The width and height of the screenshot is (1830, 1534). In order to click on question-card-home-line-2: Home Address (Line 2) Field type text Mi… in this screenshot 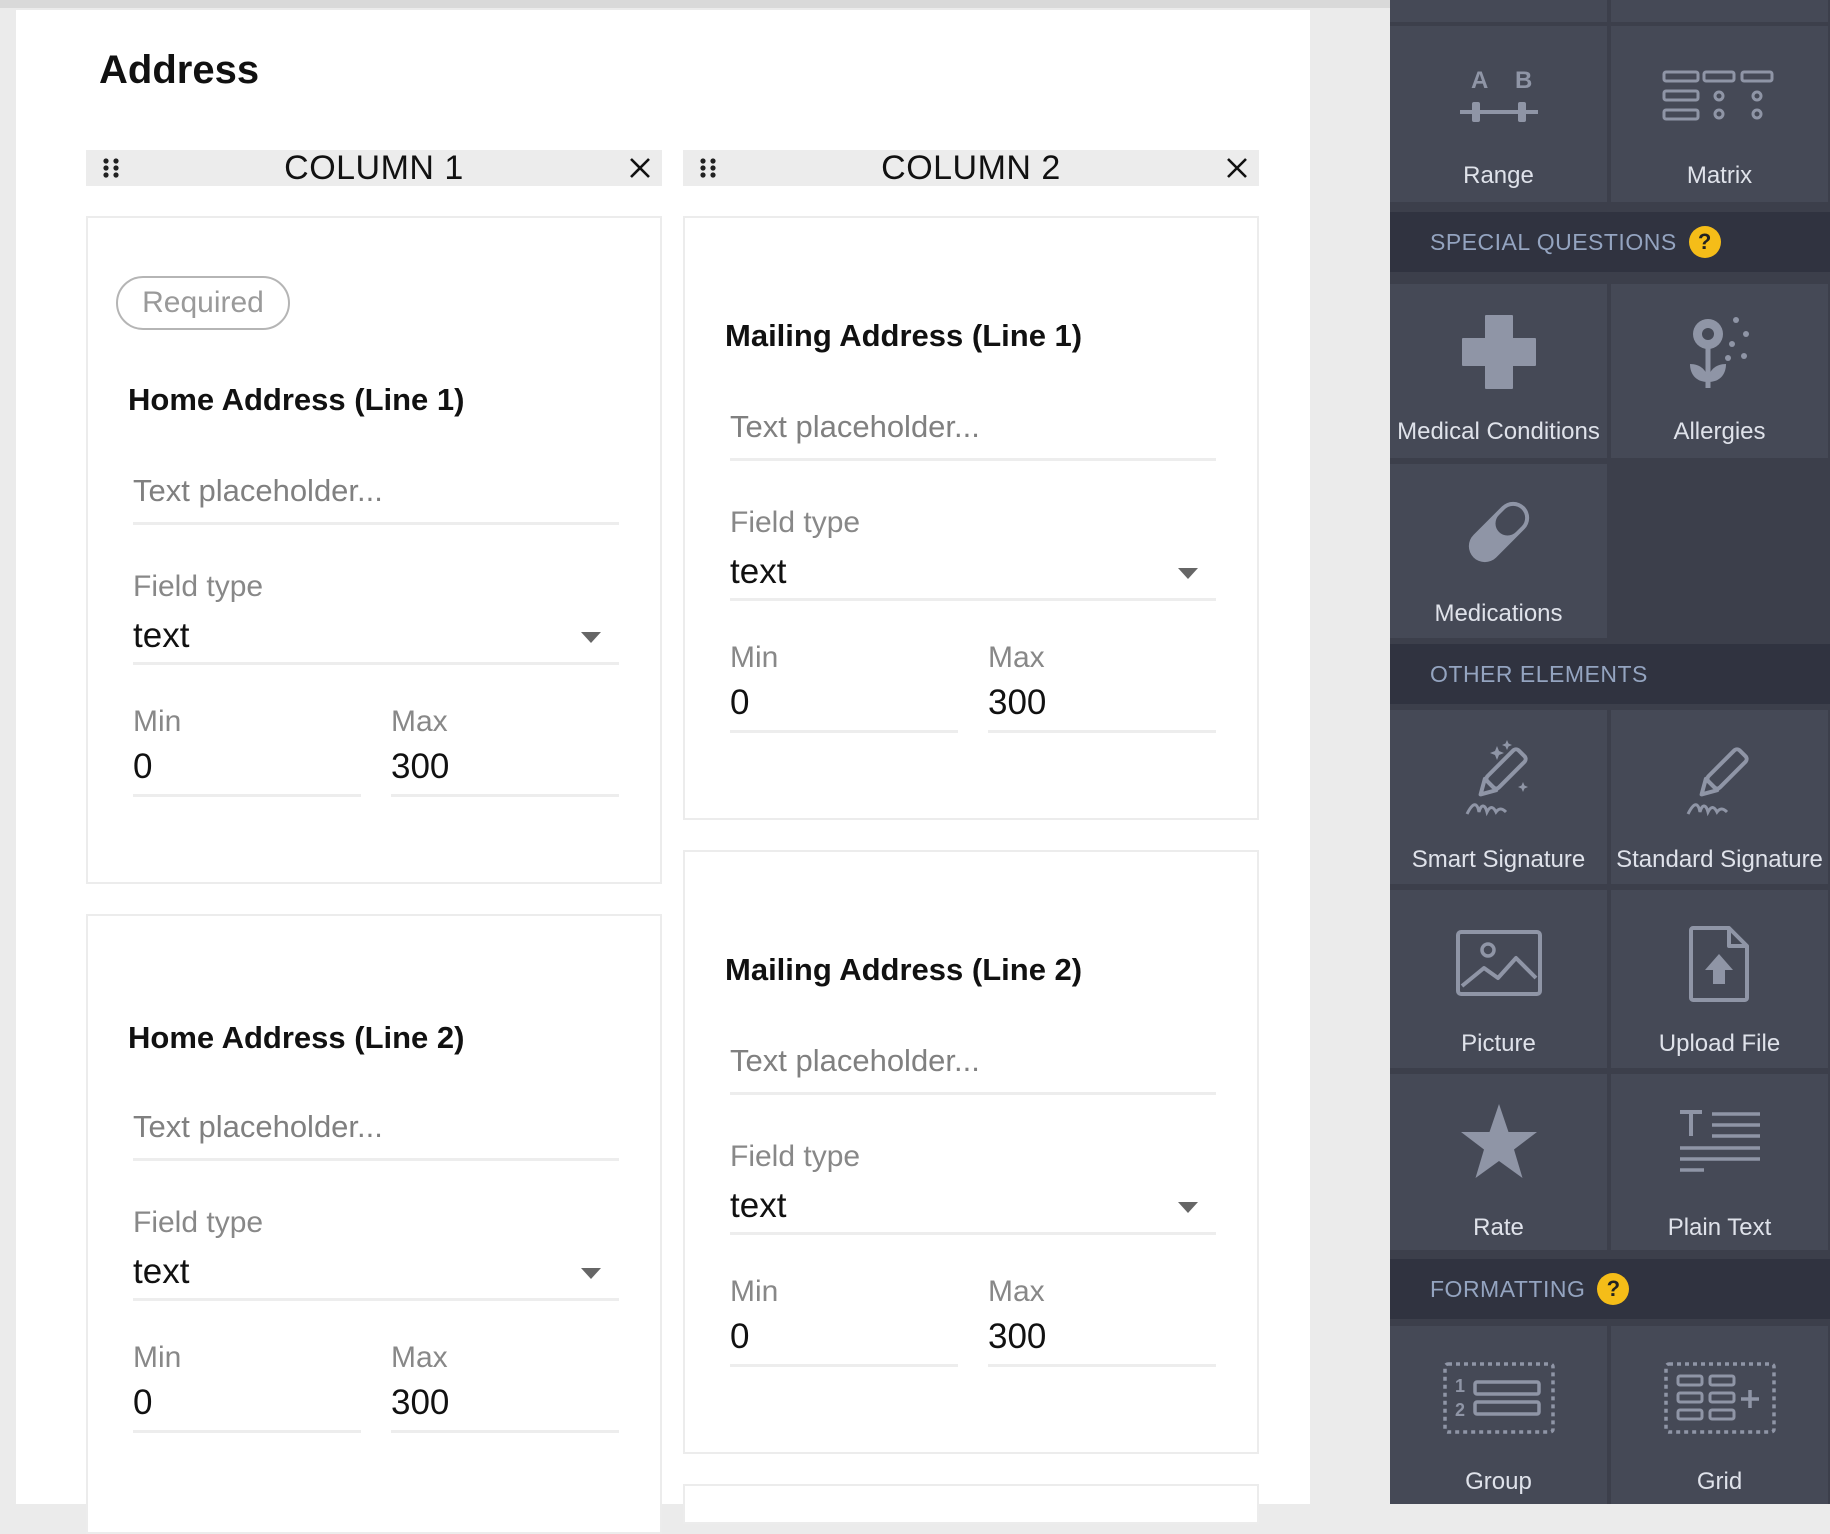, I will do `click(374, 1224)`.